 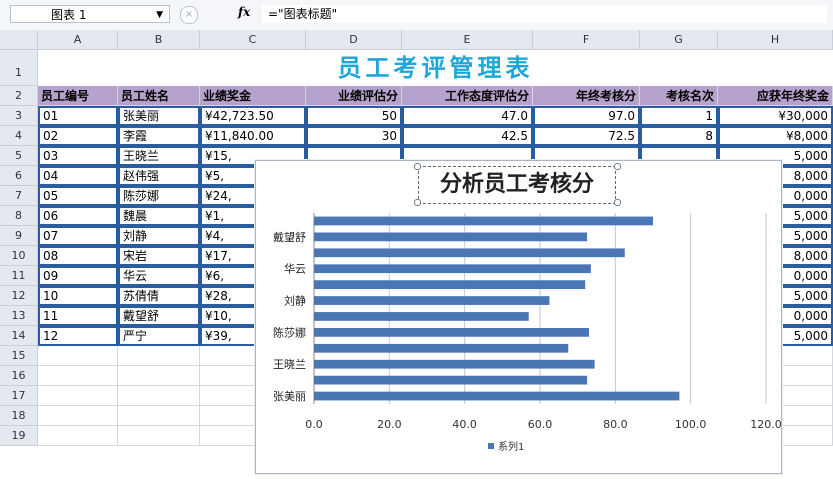 I want to click on row-header: 14, so click(x=19, y=336).